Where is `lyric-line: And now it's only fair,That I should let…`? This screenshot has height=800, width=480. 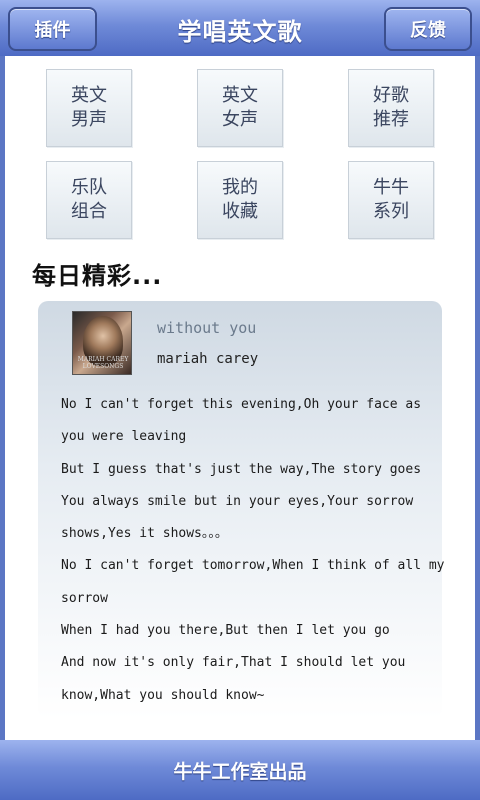 lyric-line: And now it's only fair,That I should let… is located at coordinates (233, 663).